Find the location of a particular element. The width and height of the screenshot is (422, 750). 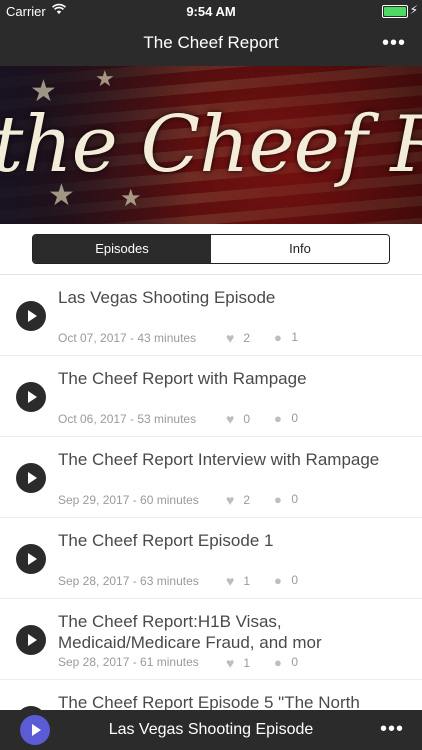

tab-control: Episodes Info is located at coordinates (211, 249).